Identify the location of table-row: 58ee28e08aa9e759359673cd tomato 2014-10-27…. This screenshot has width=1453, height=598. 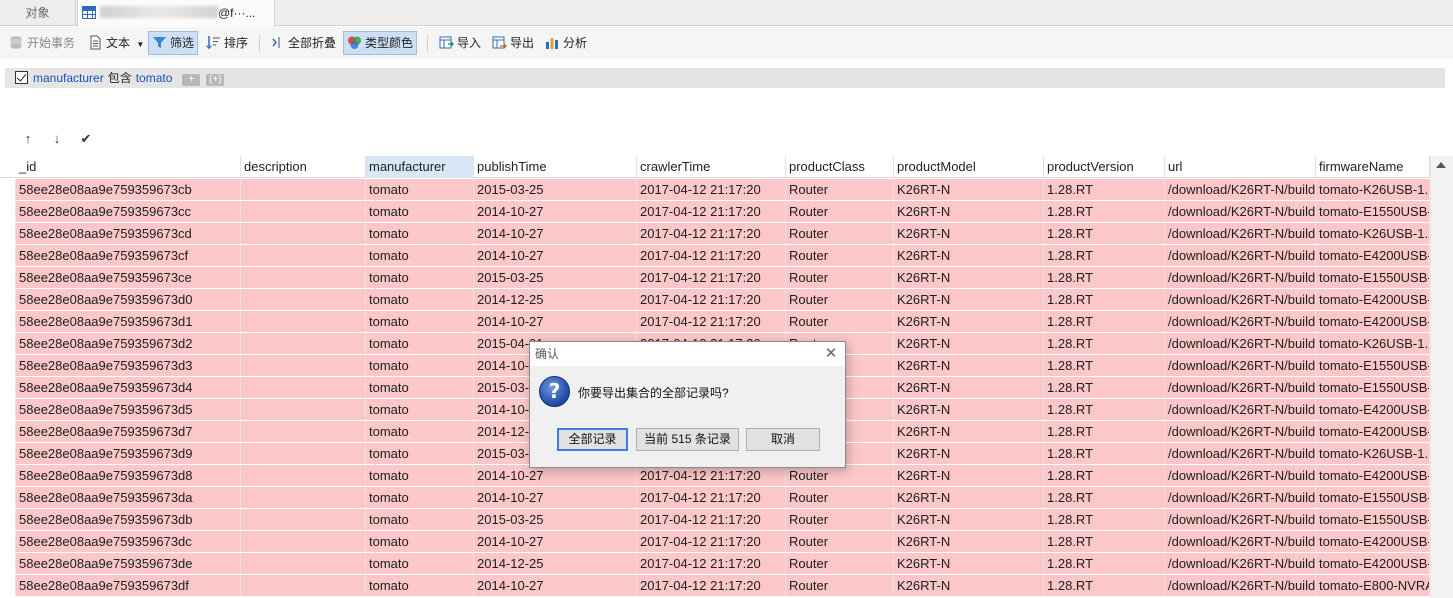
(715, 234).